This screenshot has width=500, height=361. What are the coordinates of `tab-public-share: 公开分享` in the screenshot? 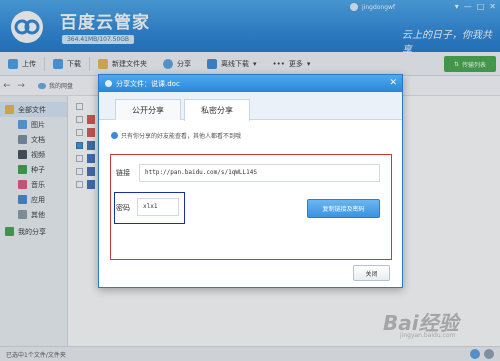 It's located at (148, 109).